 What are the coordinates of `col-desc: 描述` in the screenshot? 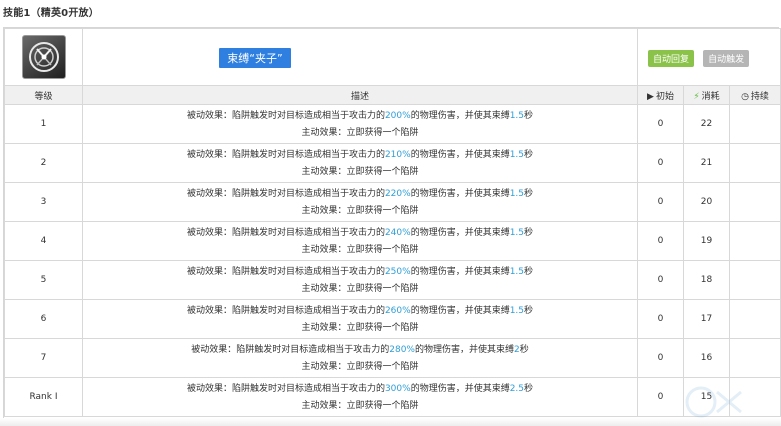 It's located at (360, 95).